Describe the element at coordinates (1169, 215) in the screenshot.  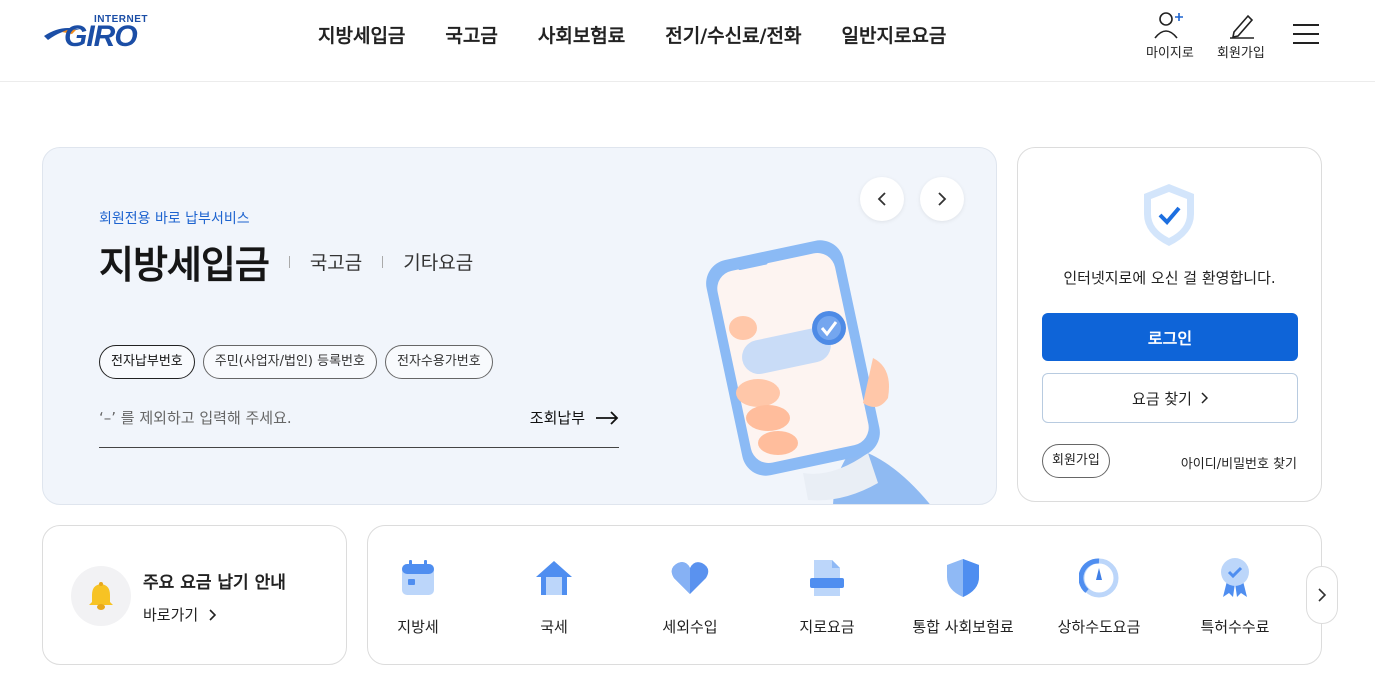
I see `shield-check-icon` at that location.